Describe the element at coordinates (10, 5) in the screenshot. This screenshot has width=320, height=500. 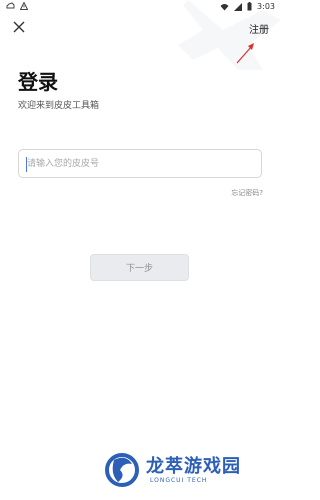
I see `cloud-icon` at that location.